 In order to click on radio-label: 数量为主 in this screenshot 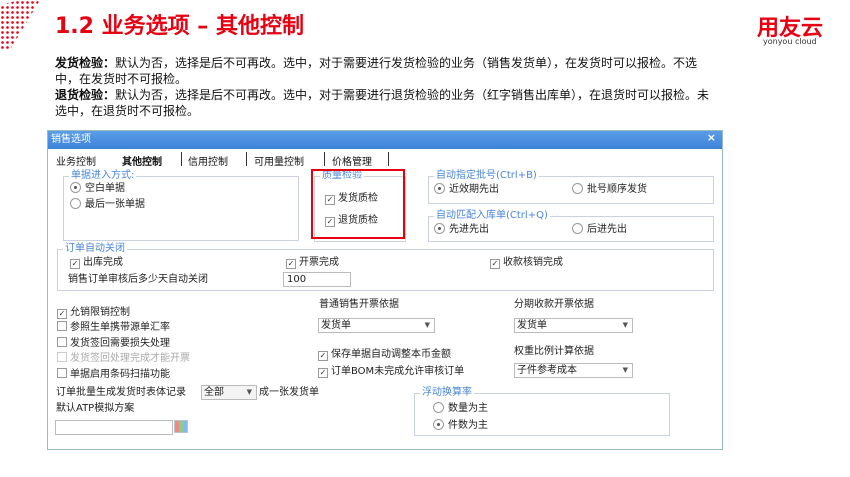, I will do `click(468, 408)`.